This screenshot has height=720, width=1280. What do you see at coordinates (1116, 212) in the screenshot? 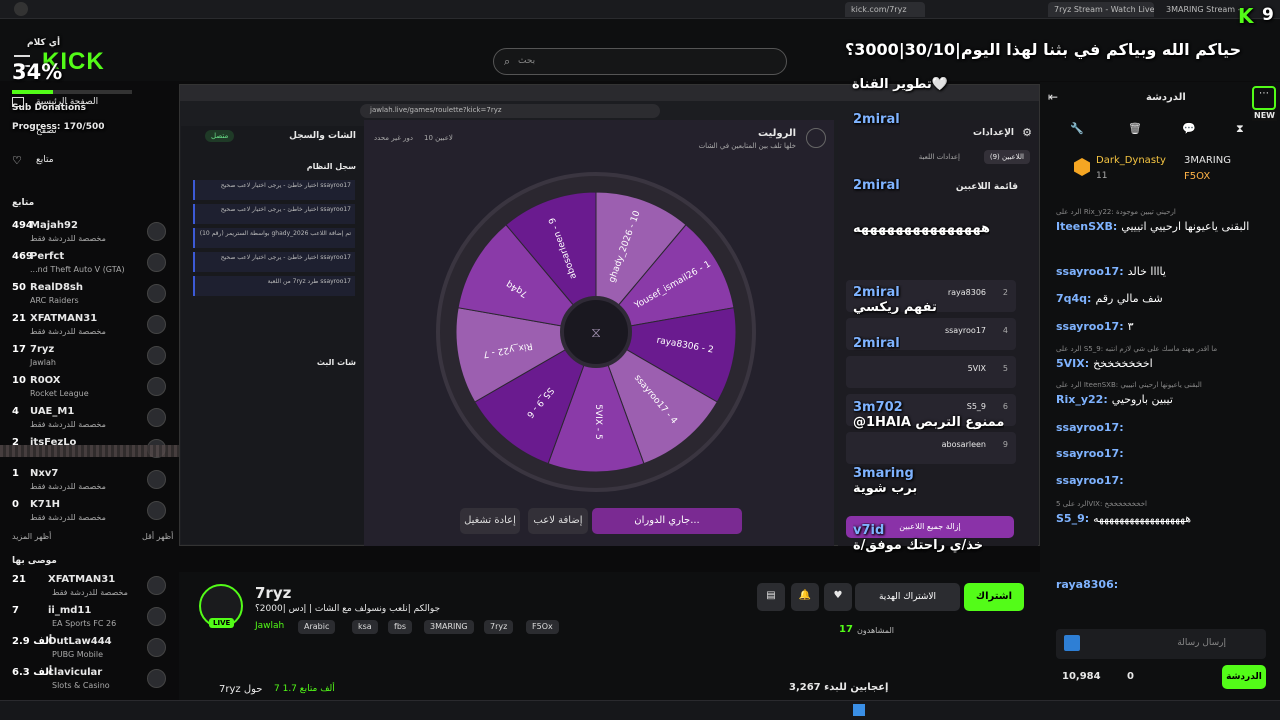
I see `chat-reply-context: الرد على Rix_y22: ارحيني تيبين موجودة` at bounding box center [1116, 212].